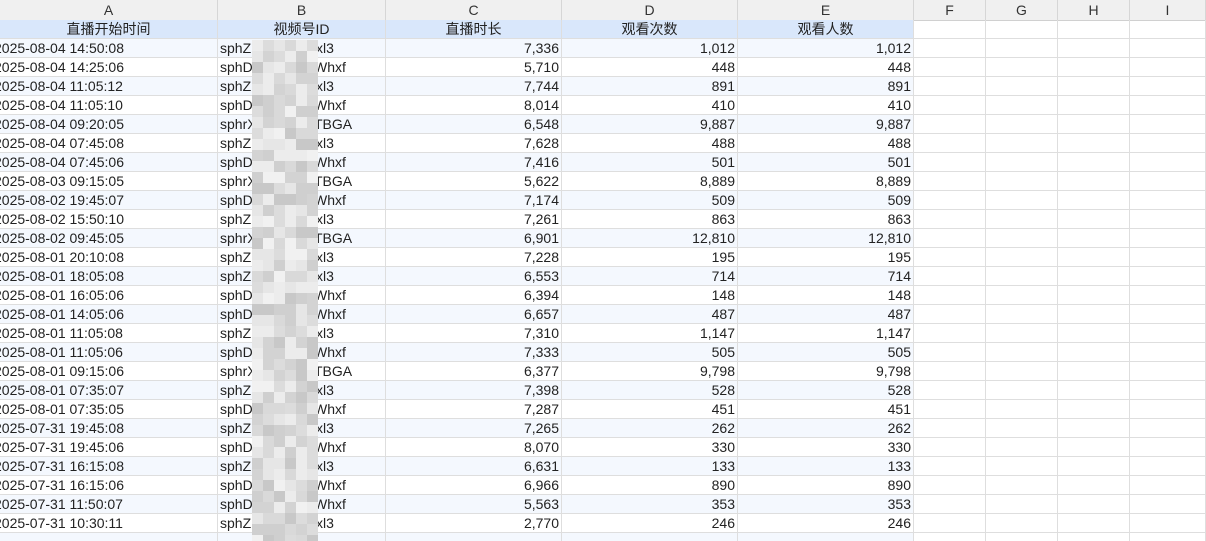 The image size is (1206, 541). What do you see at coordinates (474, 466) in the screenshot?
I see `cell-duration: 6,631` at bounding box center [474, 466].